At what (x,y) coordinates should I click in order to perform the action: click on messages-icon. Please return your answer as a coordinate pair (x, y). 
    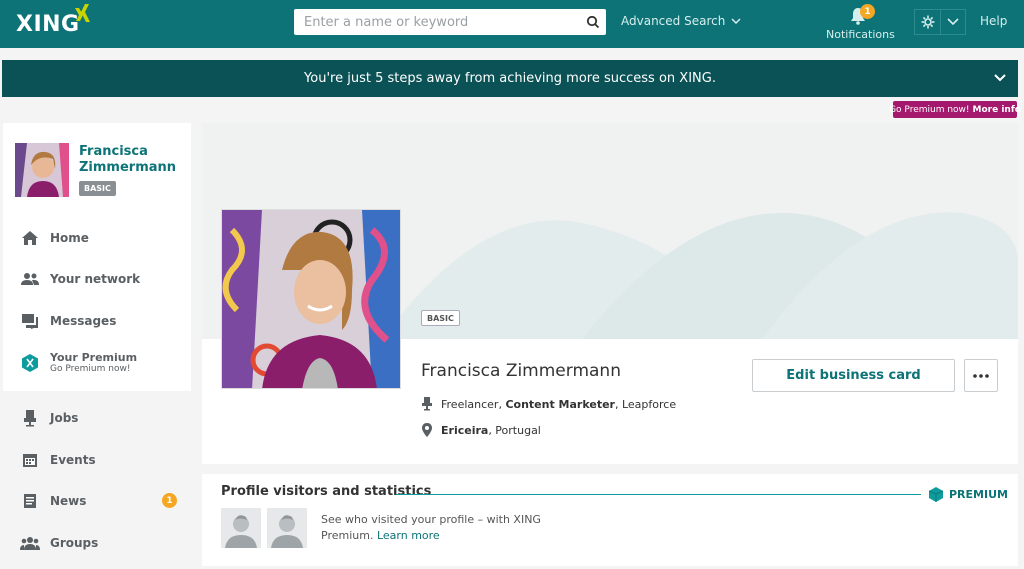
    Looking at the image, I should click on (30, 321).